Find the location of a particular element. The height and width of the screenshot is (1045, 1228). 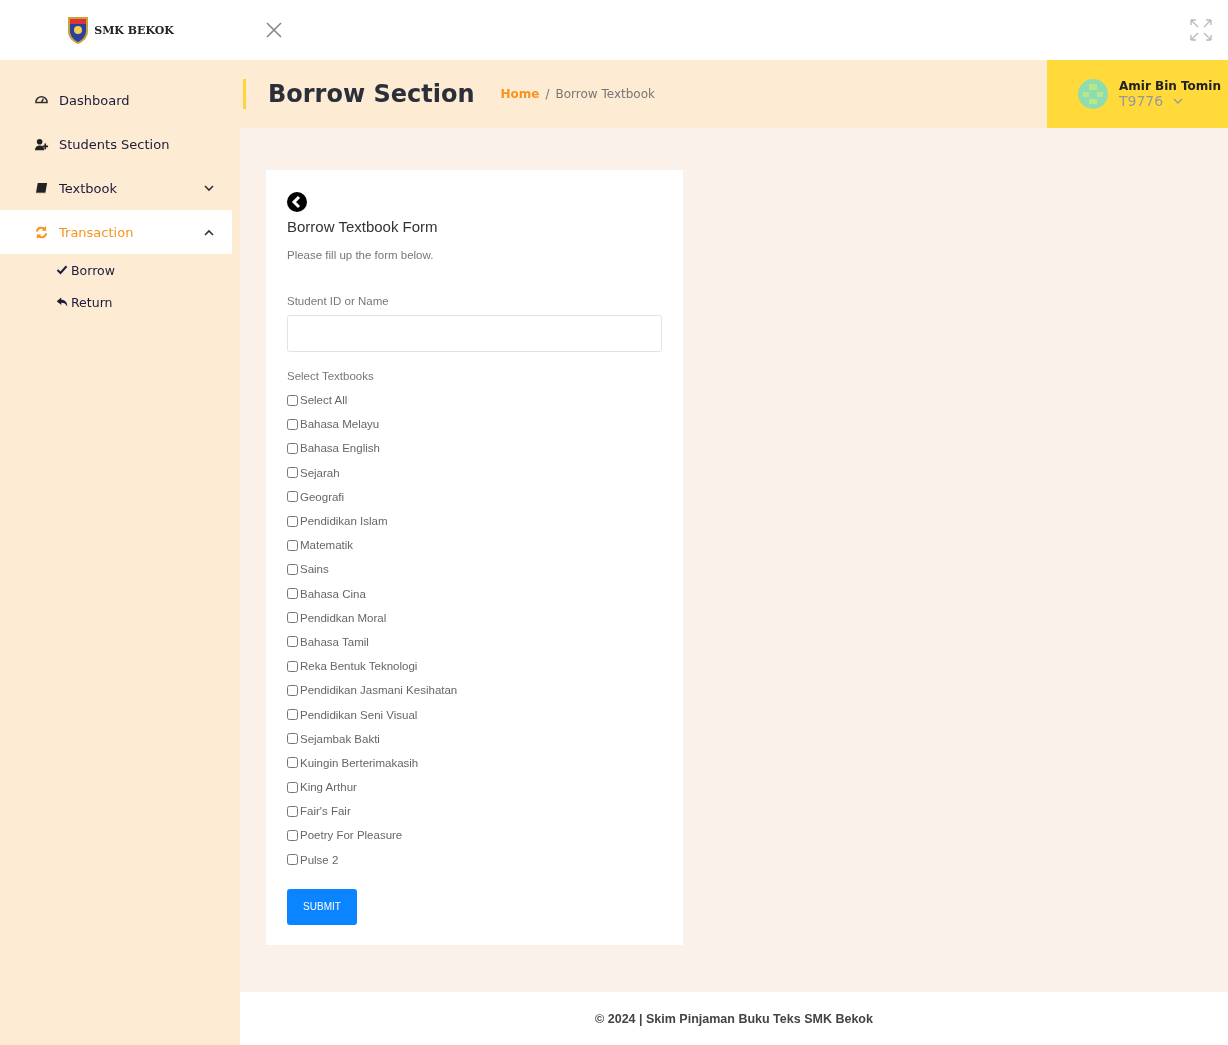

close-icon is located at coordinates (274, 30).